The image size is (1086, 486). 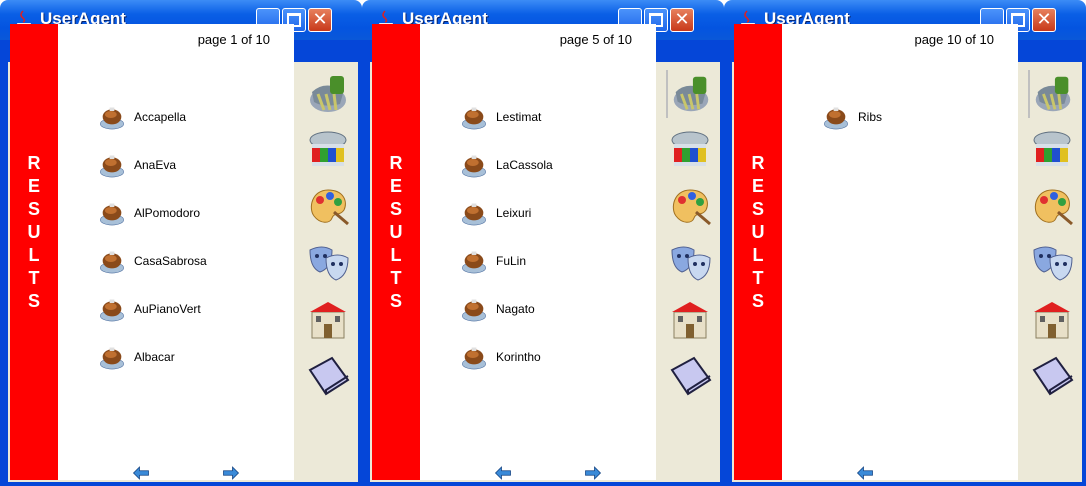 What do you see at coordinates (170, 261) in the screenshot?
I see `restaurant-name: CasaSabrosa` at bounding box center [170, 261].